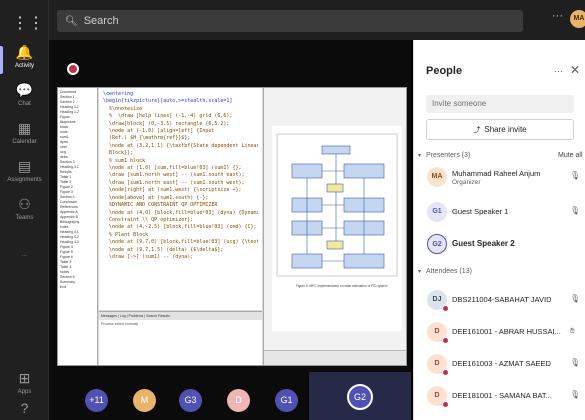 This screenshot has height=420, width=585. Describe the element at coordinates (290, 21) in the screenshot. I see `search-box: 🔍︎ Search` at that location.